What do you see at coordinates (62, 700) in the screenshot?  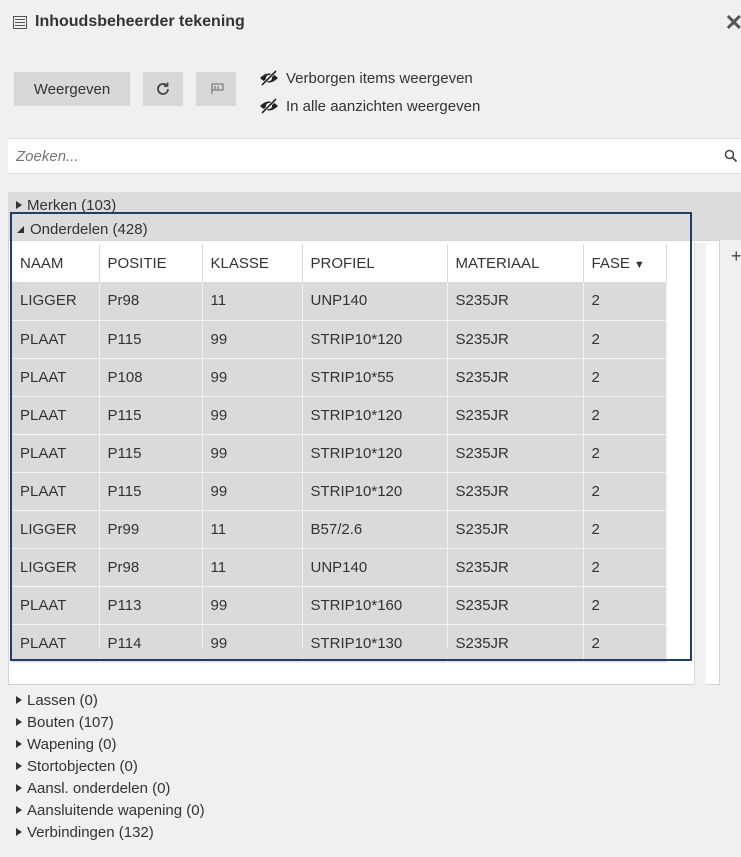 I see `category-label: Lassen (0)` at bounding box center [62, 700].